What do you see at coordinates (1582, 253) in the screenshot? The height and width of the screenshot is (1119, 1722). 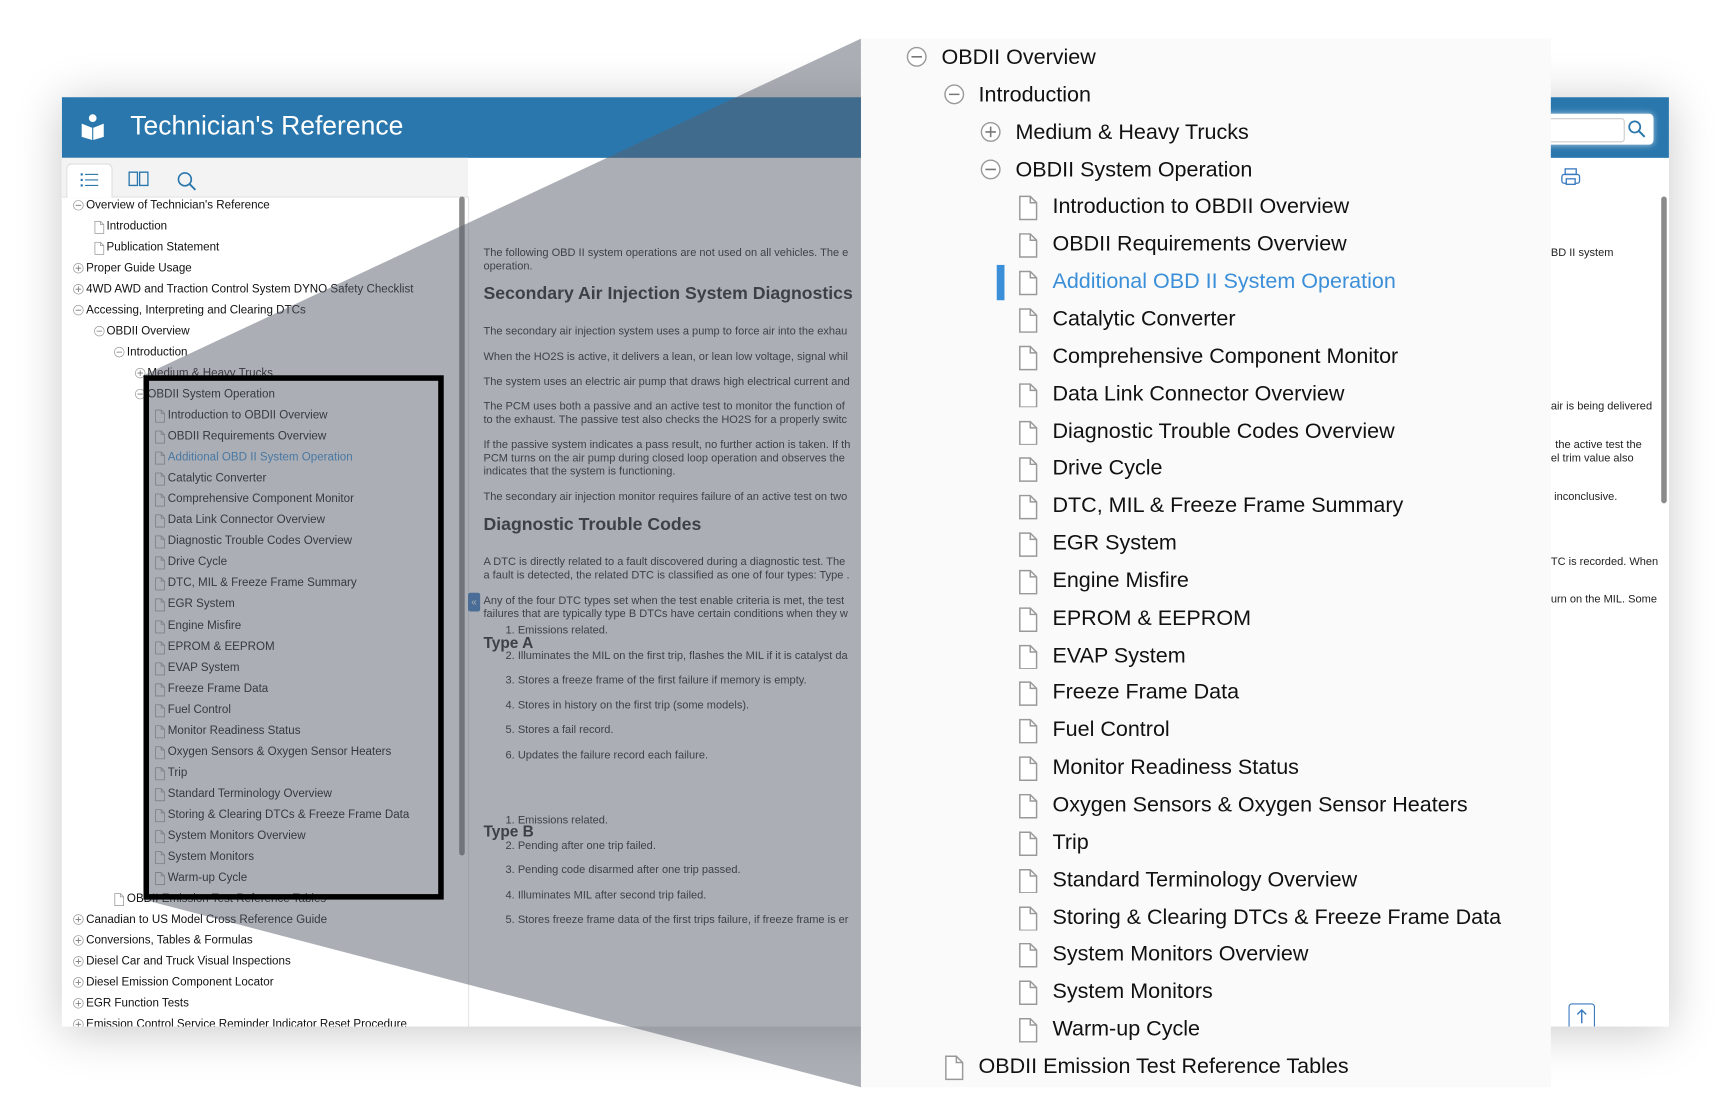 I see `content-text-fragment: BD II system` at bounding box center [1582, 253].